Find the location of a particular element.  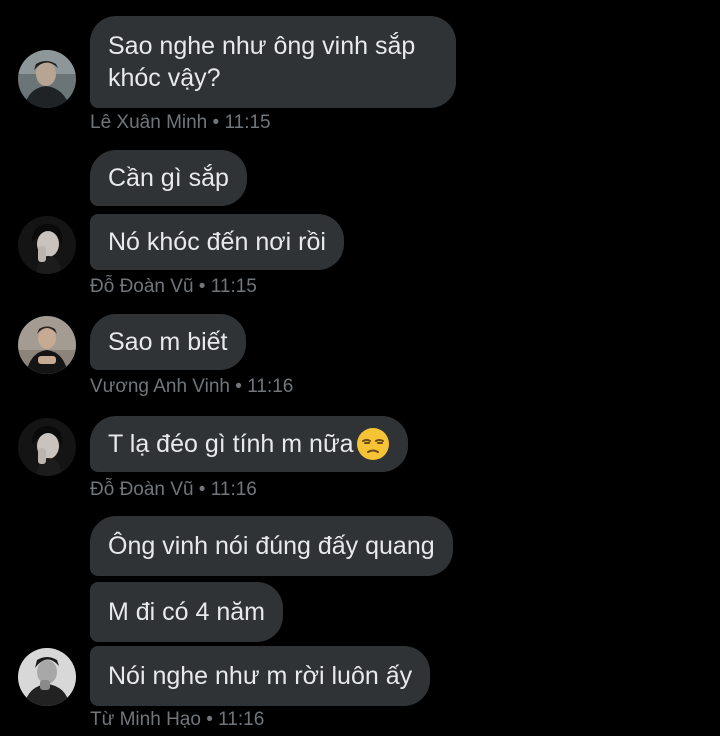

message-text: M đi có 4 năm is located at coordinates (187, 612).